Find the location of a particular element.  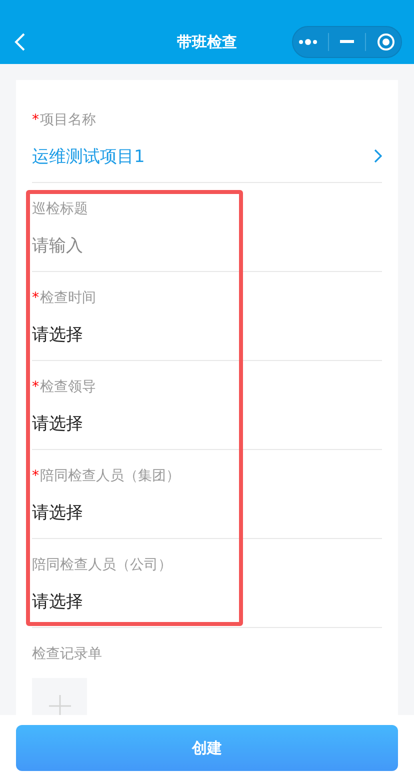

back-icon is located at coordinates (20, 42).